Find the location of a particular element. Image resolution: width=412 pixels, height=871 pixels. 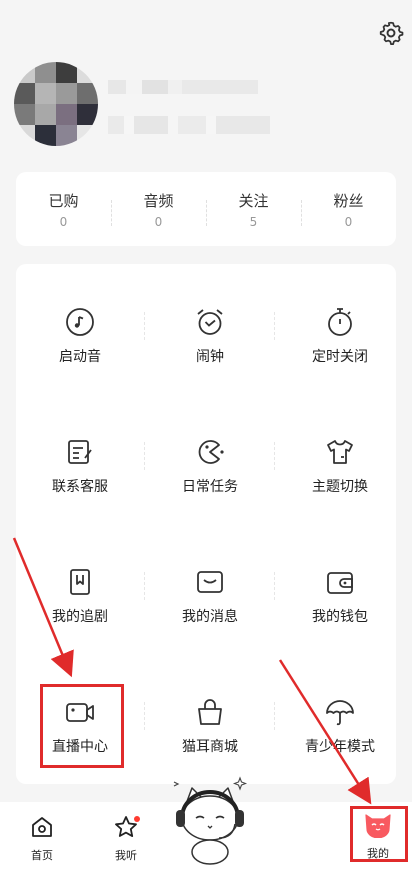

tab-listen: 我听 is located at coordinates (126, 838).